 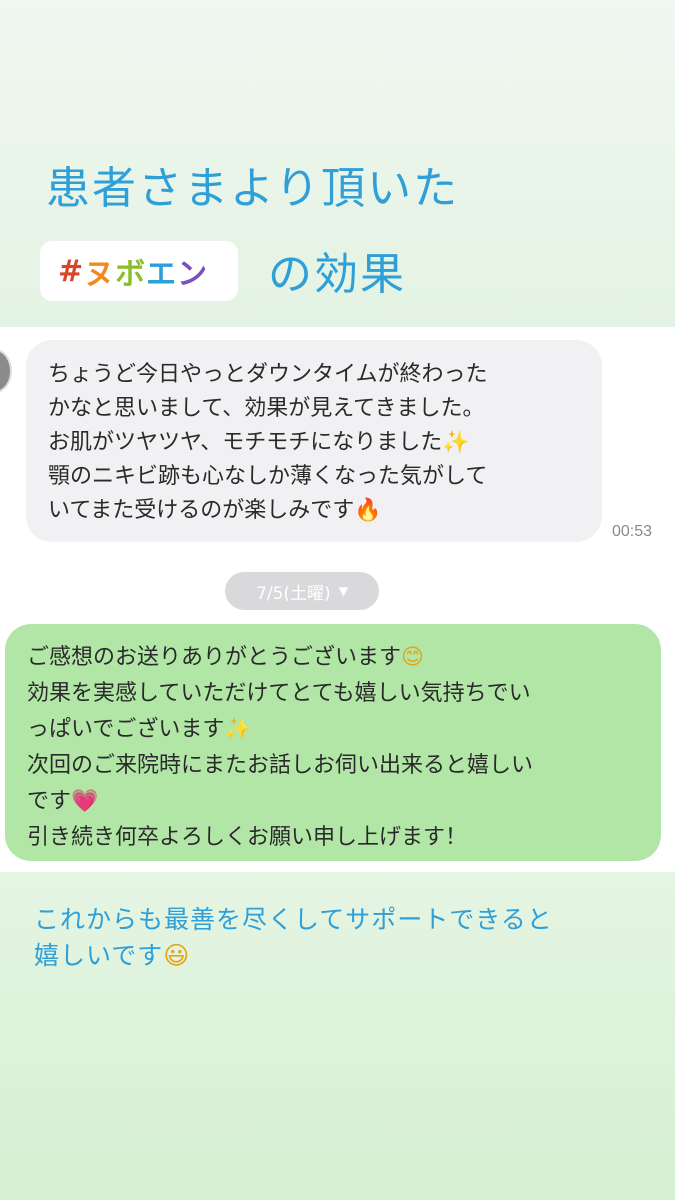 I want to click on message-line: 次回のご来院時にまたお話しお伺い出来ると嬉しい, so click(x=280, y=765).